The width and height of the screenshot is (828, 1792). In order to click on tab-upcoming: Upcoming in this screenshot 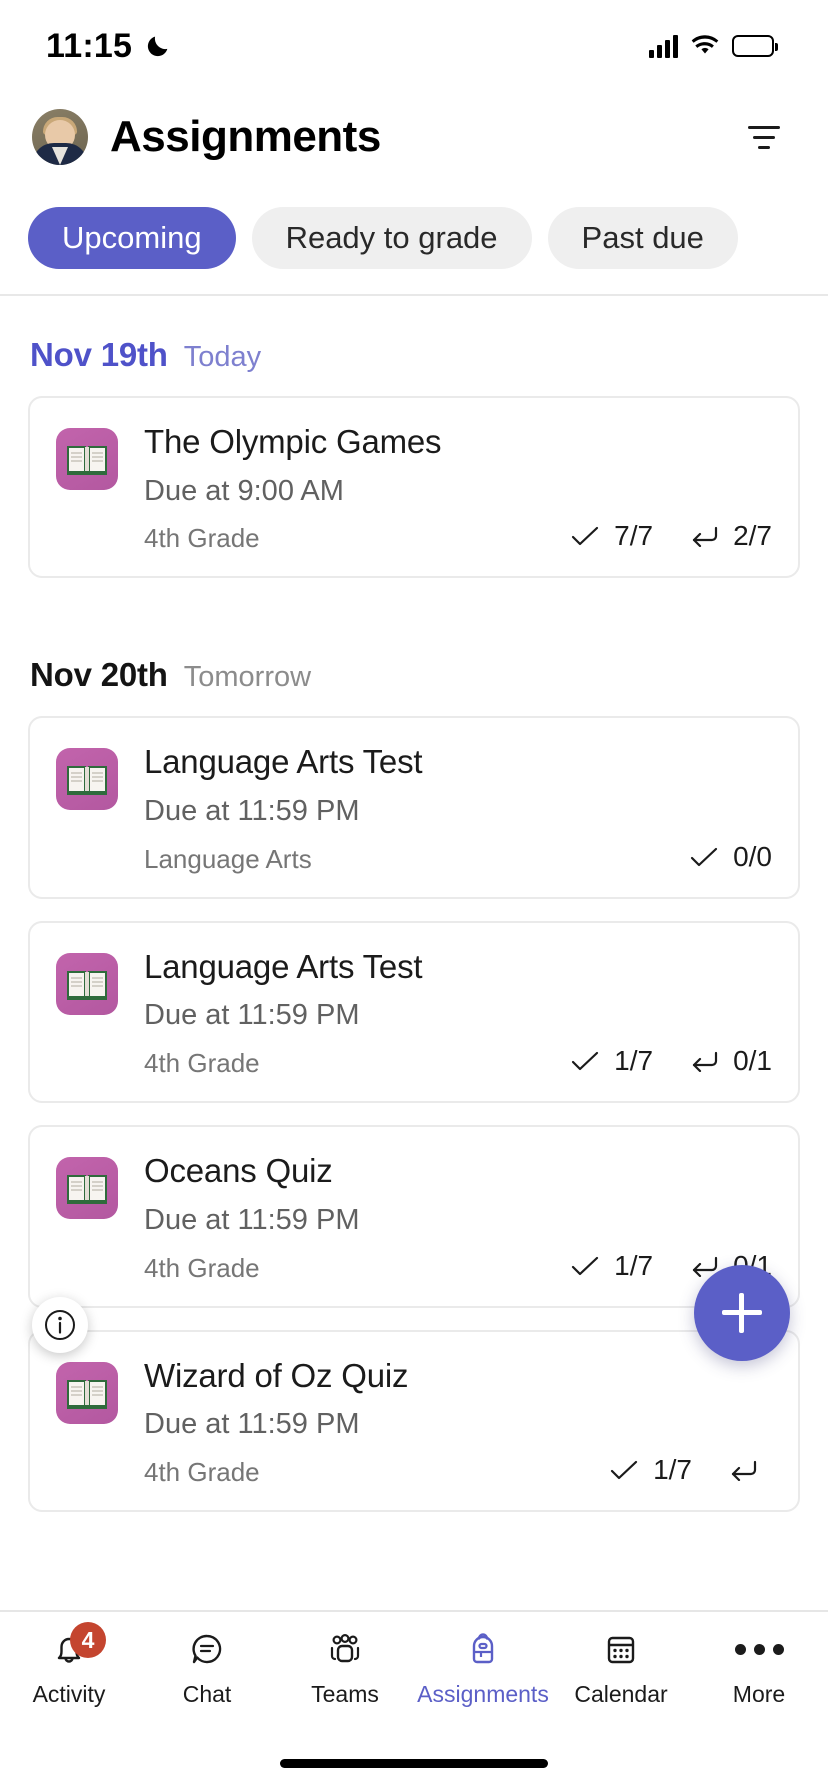, I will do `click(132, 238)`.